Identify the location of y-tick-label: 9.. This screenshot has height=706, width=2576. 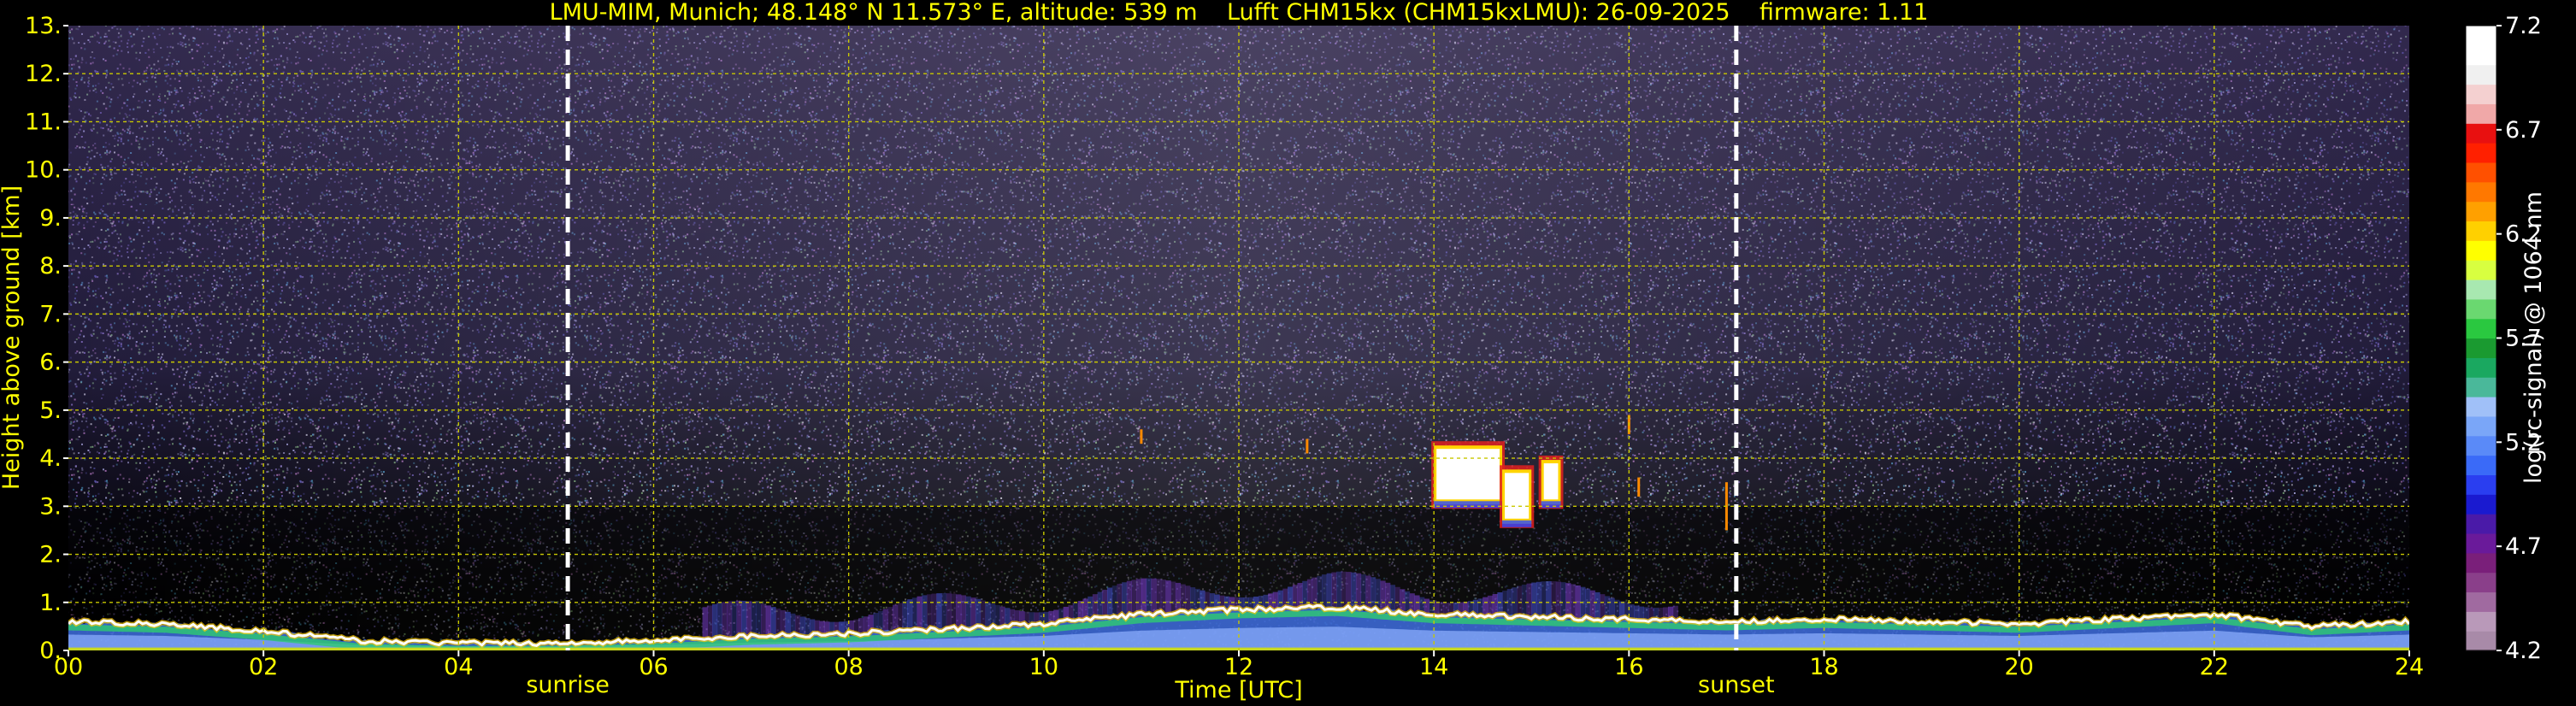
(51, 218).